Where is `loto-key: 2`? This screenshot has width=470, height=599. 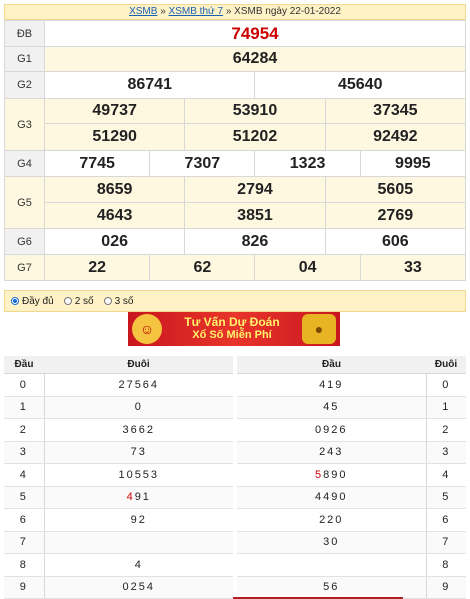 loto-key: 2 is located at coordinates (24, 430).